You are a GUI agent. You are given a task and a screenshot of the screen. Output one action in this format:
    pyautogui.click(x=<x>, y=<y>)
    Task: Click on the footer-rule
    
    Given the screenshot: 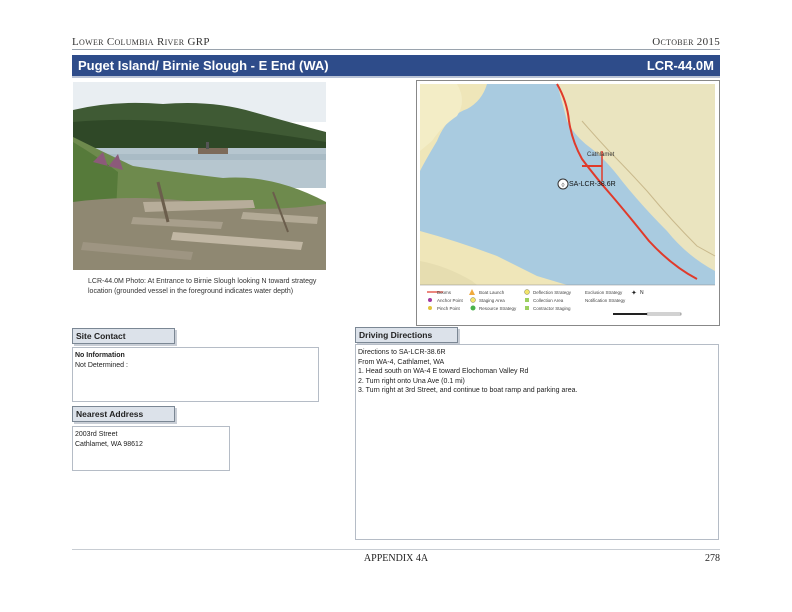 What is the action you would take?
    pyautogui.click(x=396, y=549)
    